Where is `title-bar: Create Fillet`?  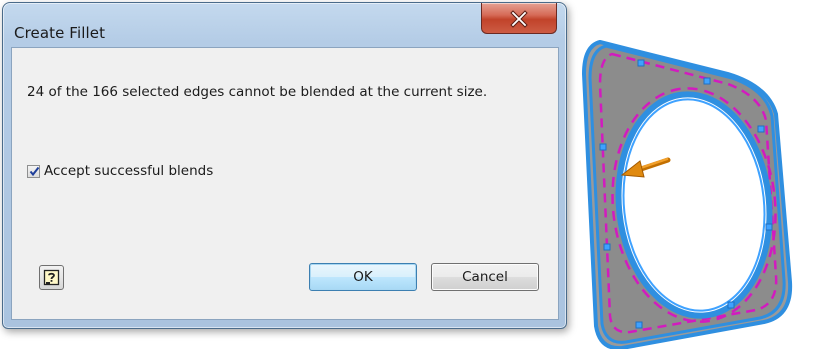 title-bar: Create Fillet is located at coordinates (284, 22).